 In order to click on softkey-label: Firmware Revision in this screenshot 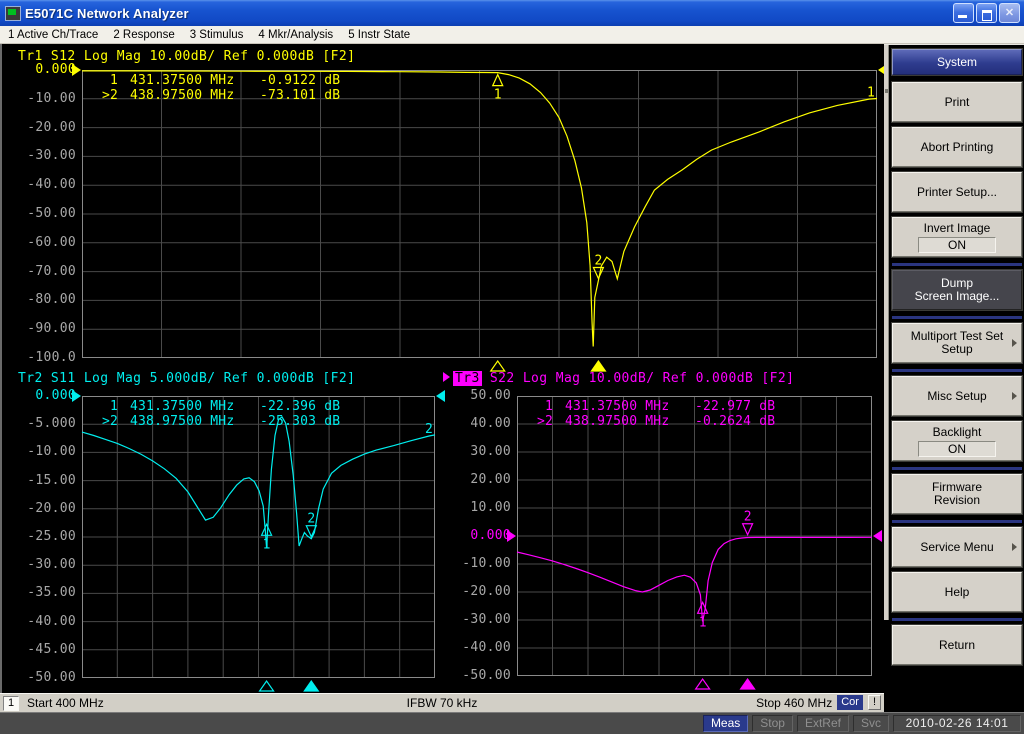, I will do `click(957, 493)`.